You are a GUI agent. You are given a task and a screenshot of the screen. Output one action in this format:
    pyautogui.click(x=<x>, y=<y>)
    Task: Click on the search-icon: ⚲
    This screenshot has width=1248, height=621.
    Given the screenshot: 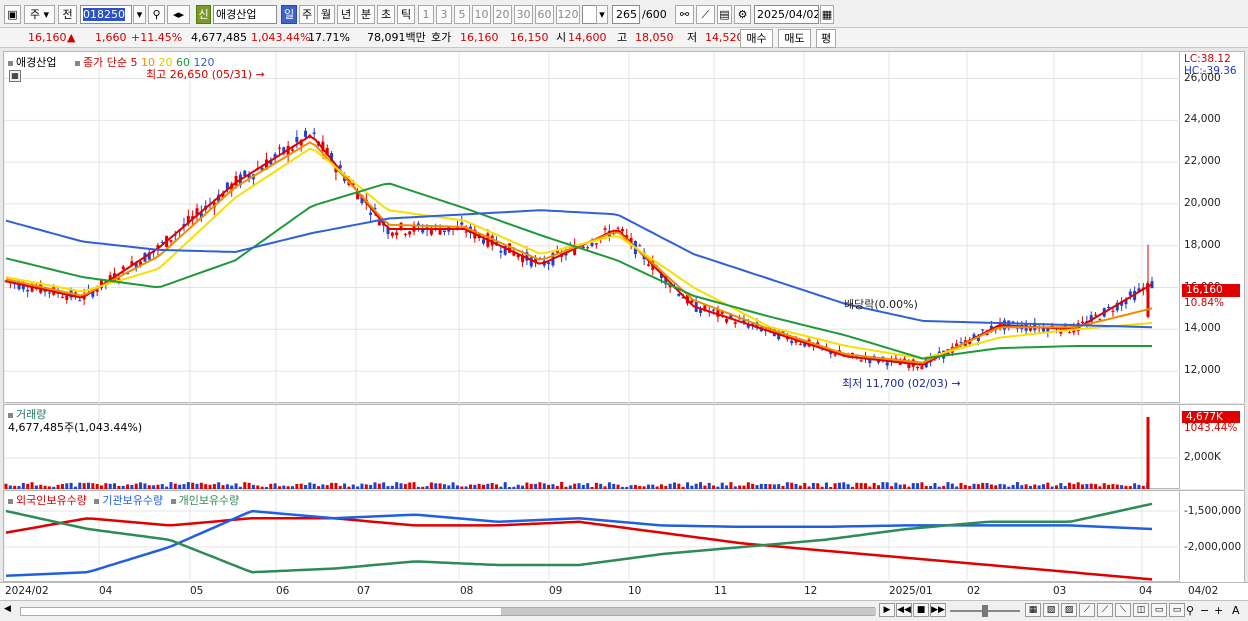 What is the action you would take?
    pyautogui.click(x=156, y=14)
    